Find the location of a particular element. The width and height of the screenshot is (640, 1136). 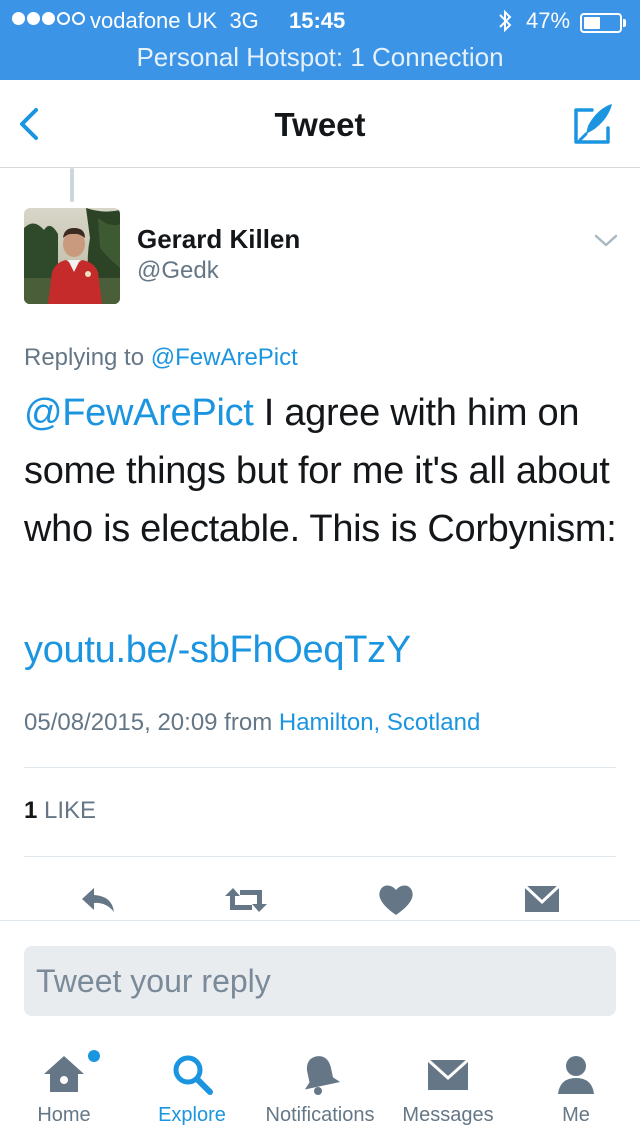

signal-strength-icon is located at coordinates (48, 18).